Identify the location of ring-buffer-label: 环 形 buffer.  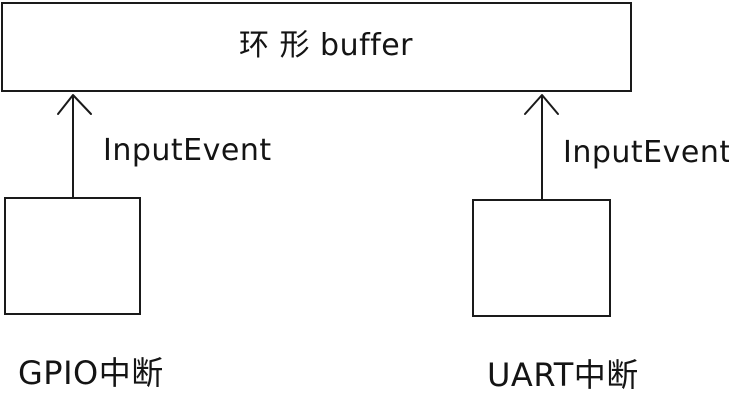
(326, 45).